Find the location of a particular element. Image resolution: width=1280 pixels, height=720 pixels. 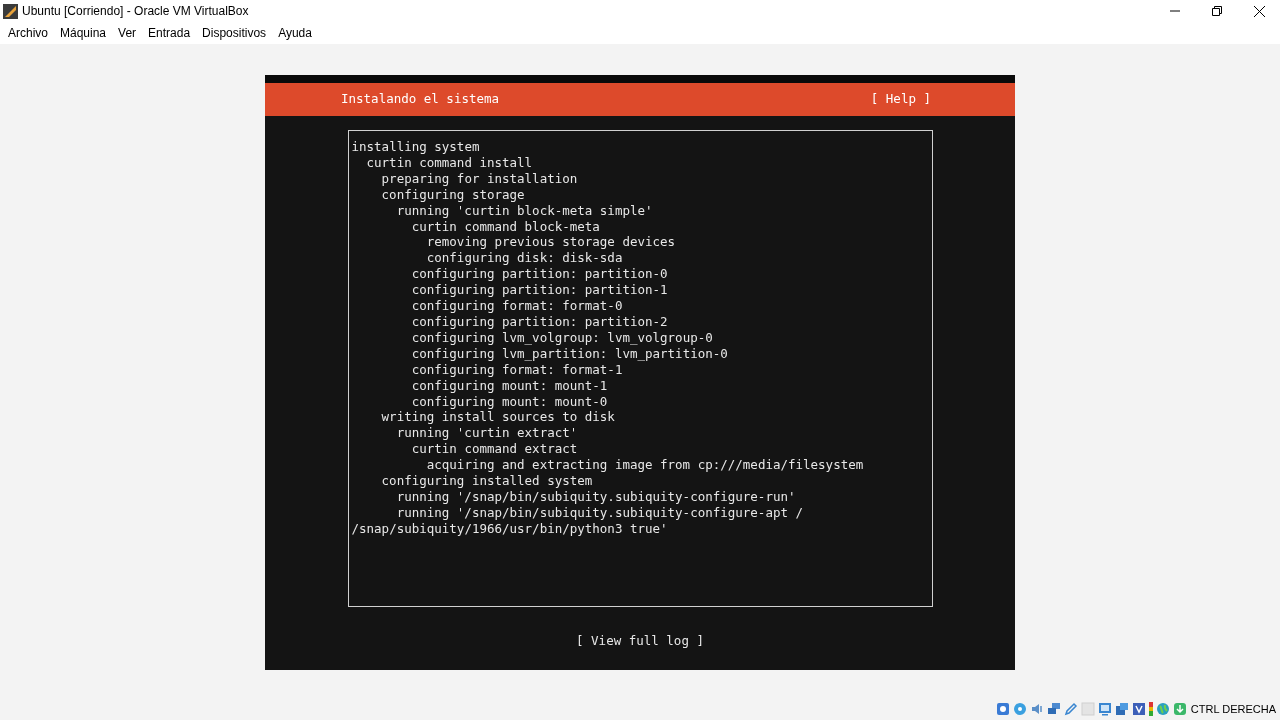

pen-icon is located at coordinates (1070, 709).